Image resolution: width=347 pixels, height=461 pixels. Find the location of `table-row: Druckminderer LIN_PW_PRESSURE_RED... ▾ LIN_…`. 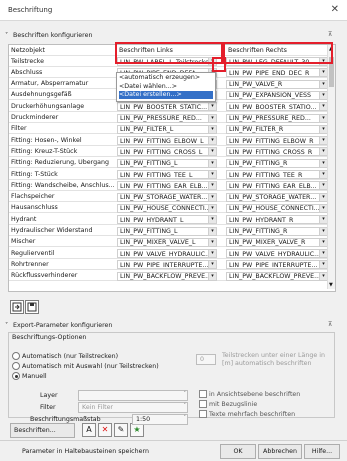

table-row: Druckminderer LIN_PW_PRESSURE_RED... ▾ LIN_… is located at coordinates (168, 118).